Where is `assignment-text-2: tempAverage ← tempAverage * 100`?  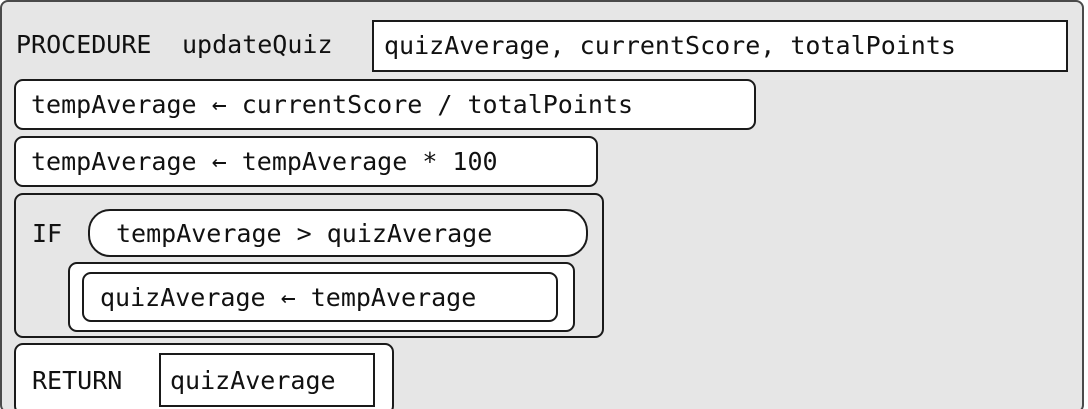
assignment-text-2: tempAverage ← tempAverage * 100 is located at coordinates (264, 161).